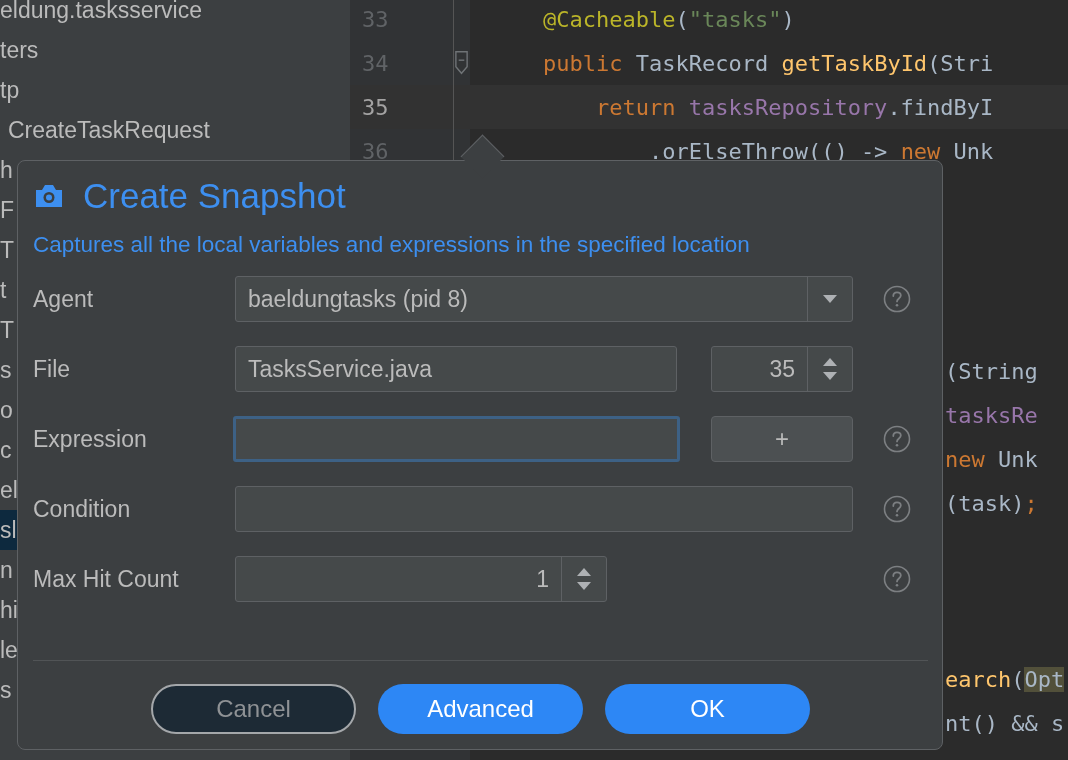  Describe the element at coordinates (421, 579) in the screenshot. I see `hit-count-spinner: 1` at that location.